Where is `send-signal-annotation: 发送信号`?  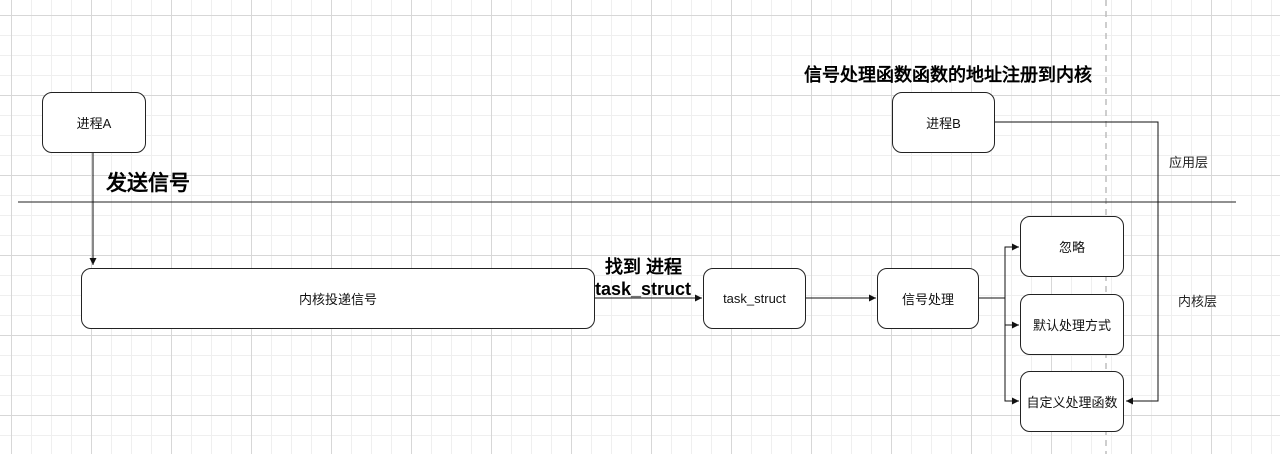 send-signal-annotation: 发送信号 is located at coordinates (148, 183).